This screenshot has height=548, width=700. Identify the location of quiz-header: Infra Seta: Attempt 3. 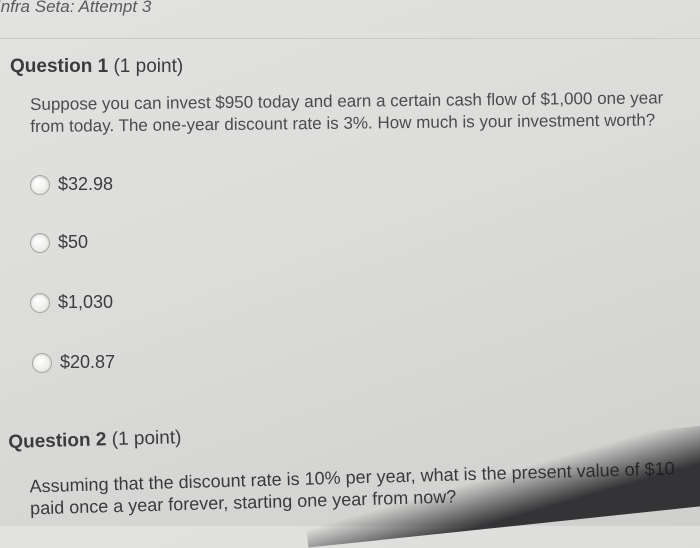
(350, 19).